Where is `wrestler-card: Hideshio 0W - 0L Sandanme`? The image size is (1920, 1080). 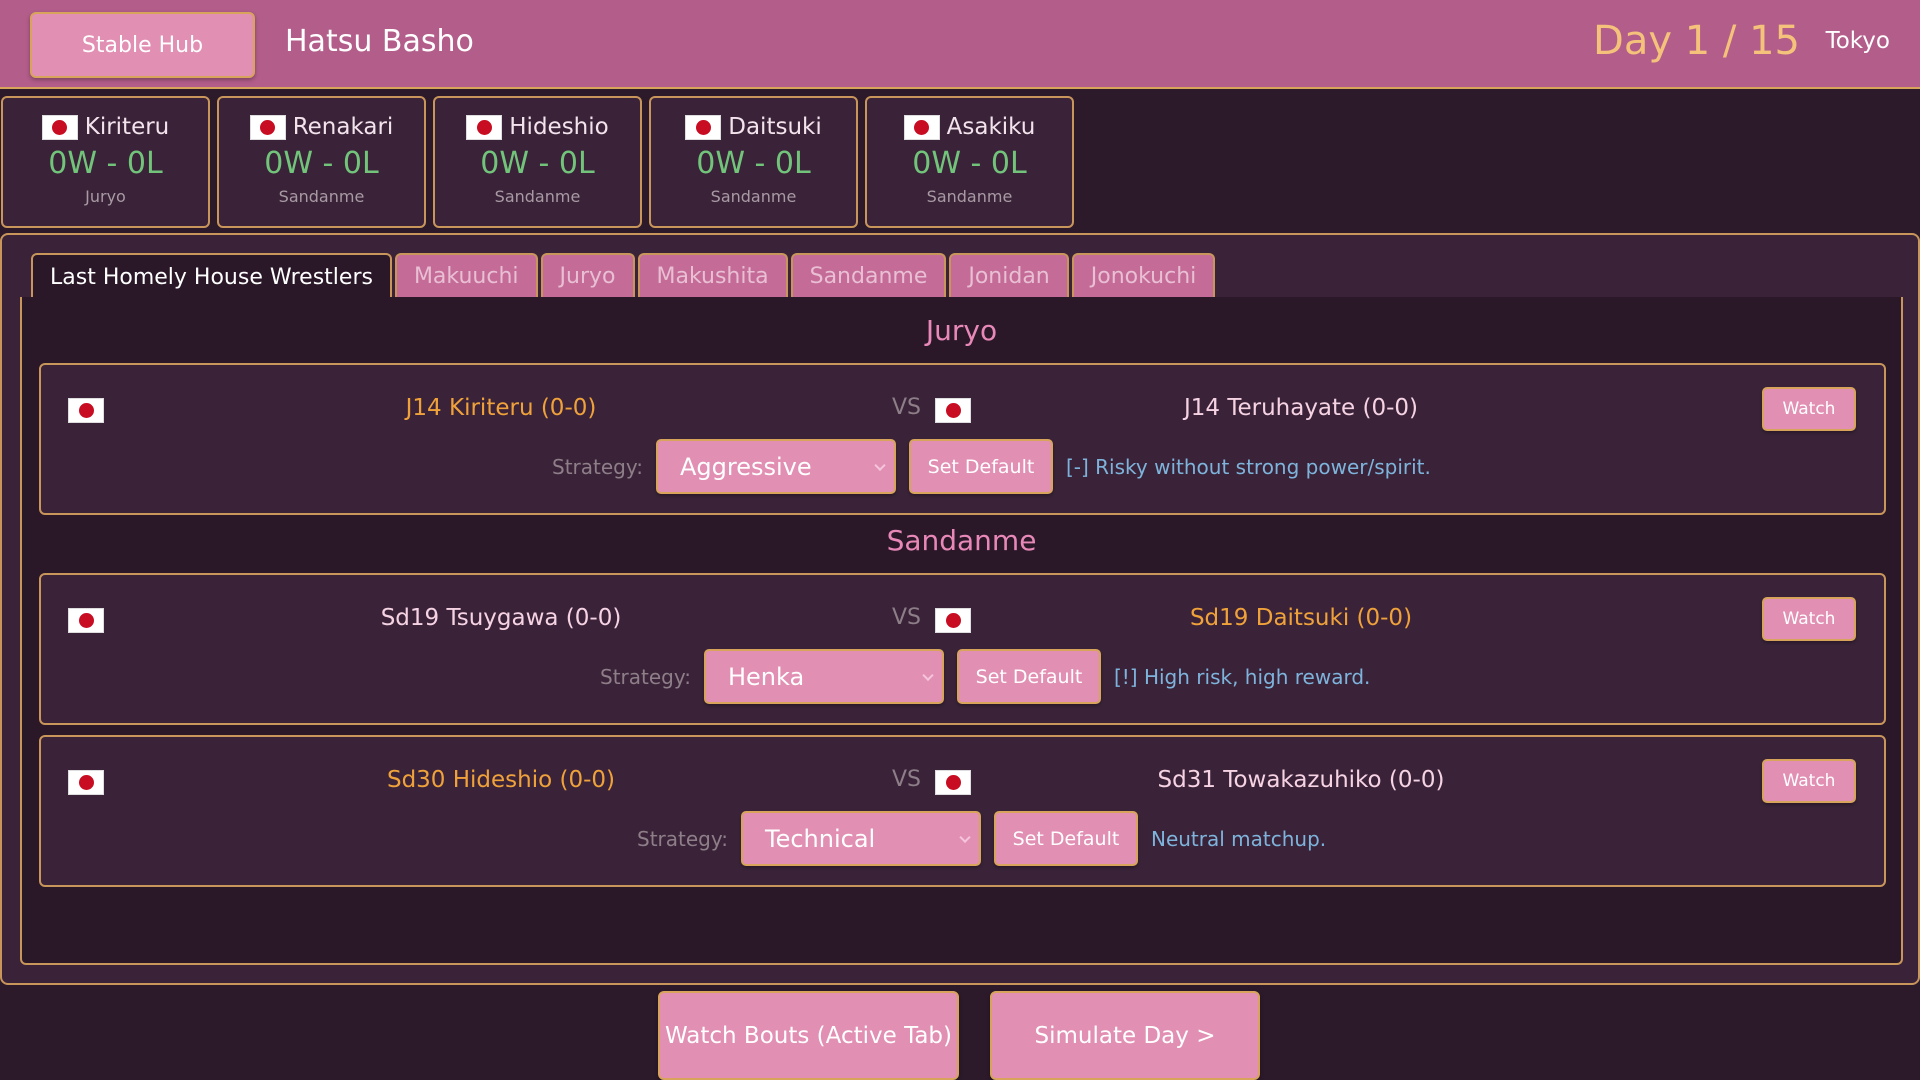 wrestler-card: Hideshio 0W - 0L Sandanme is located at coordinates (537, 162).